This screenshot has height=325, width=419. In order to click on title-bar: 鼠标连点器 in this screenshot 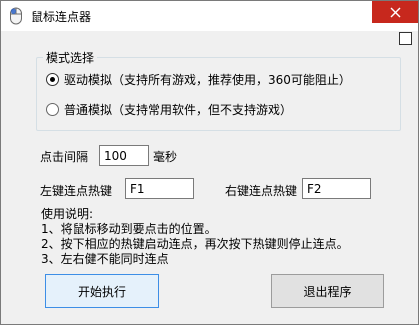, I will do `click(209, 16)`.